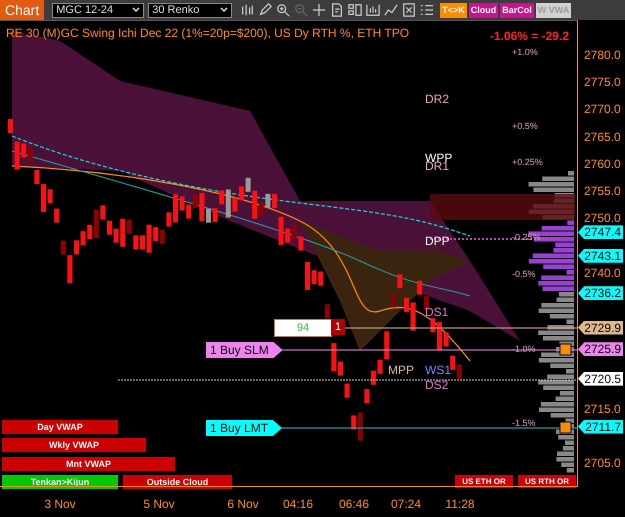  Describe the element at coordinates (208, 33) in the screenshot. I see `chart-title: RE 30 (M)GC Swing Ichi Dec 22 (1%=20p=$200), US Dy RTH %, ETH TPO` at that location.